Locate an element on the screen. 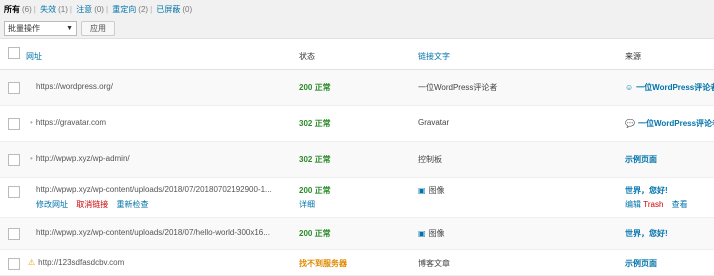  link-url: ⚠ http://123sdfasdcbv.com is located at coordinates (160, 262).